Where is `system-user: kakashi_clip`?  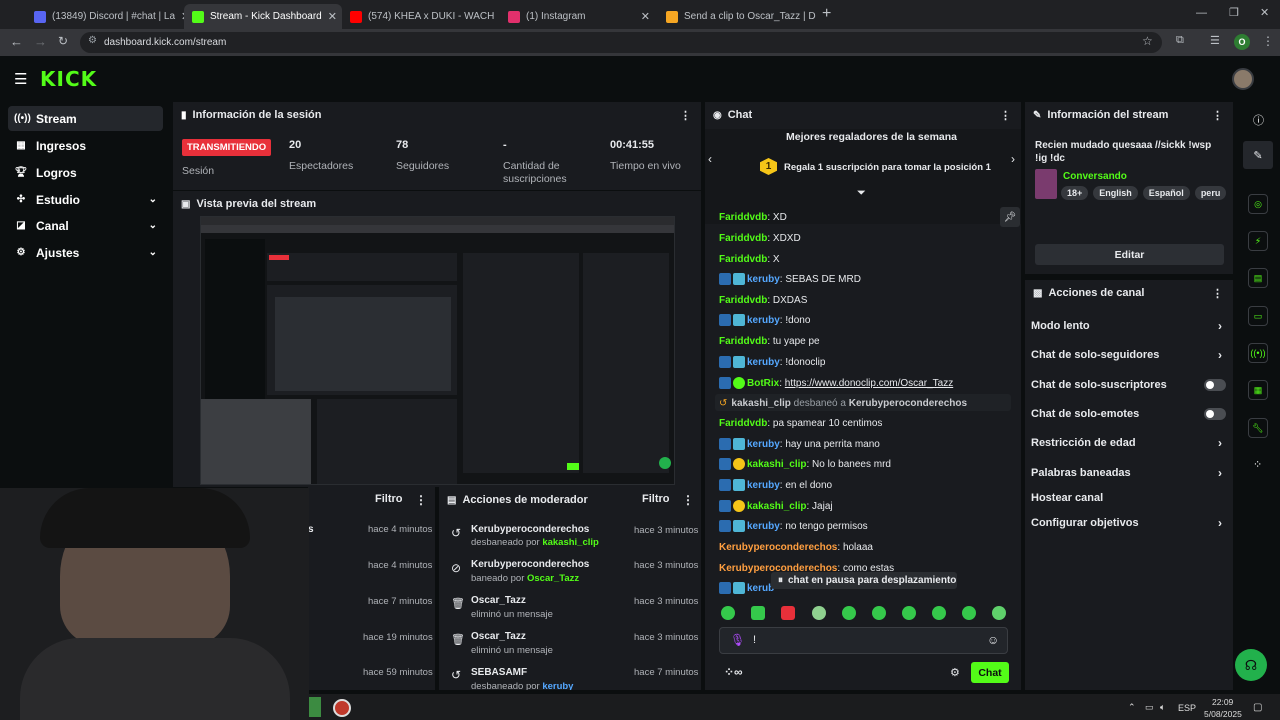 system-user: kakashi_clip is located at coordinates (760, 403).